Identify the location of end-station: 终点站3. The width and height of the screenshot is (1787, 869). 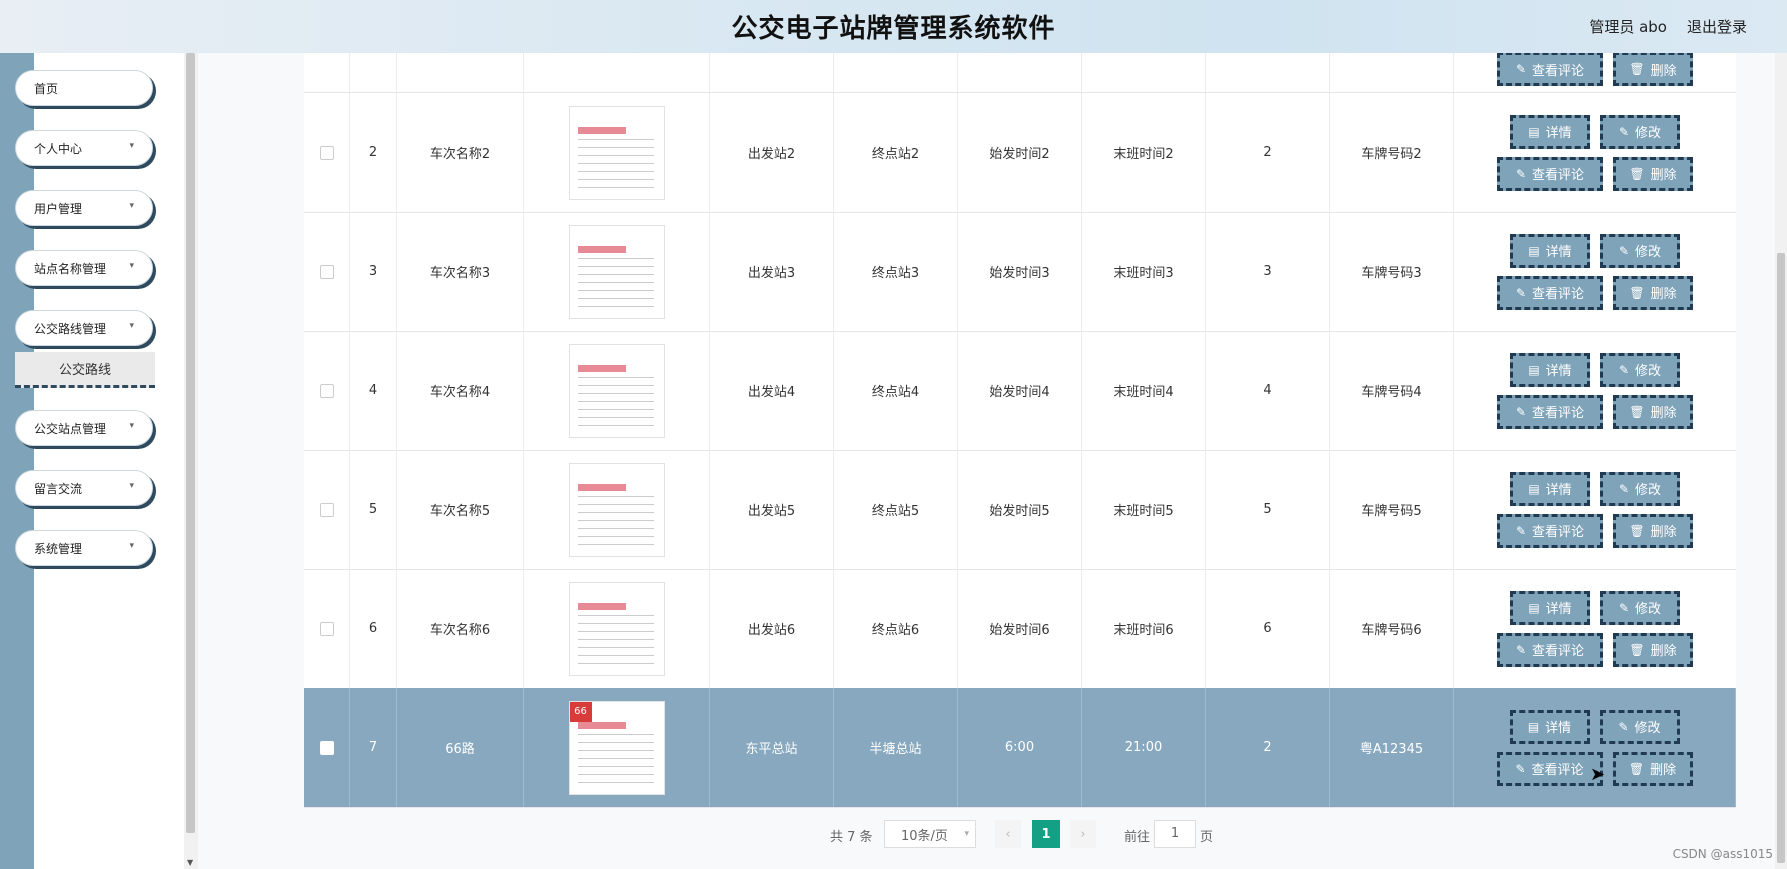
(896, 271).